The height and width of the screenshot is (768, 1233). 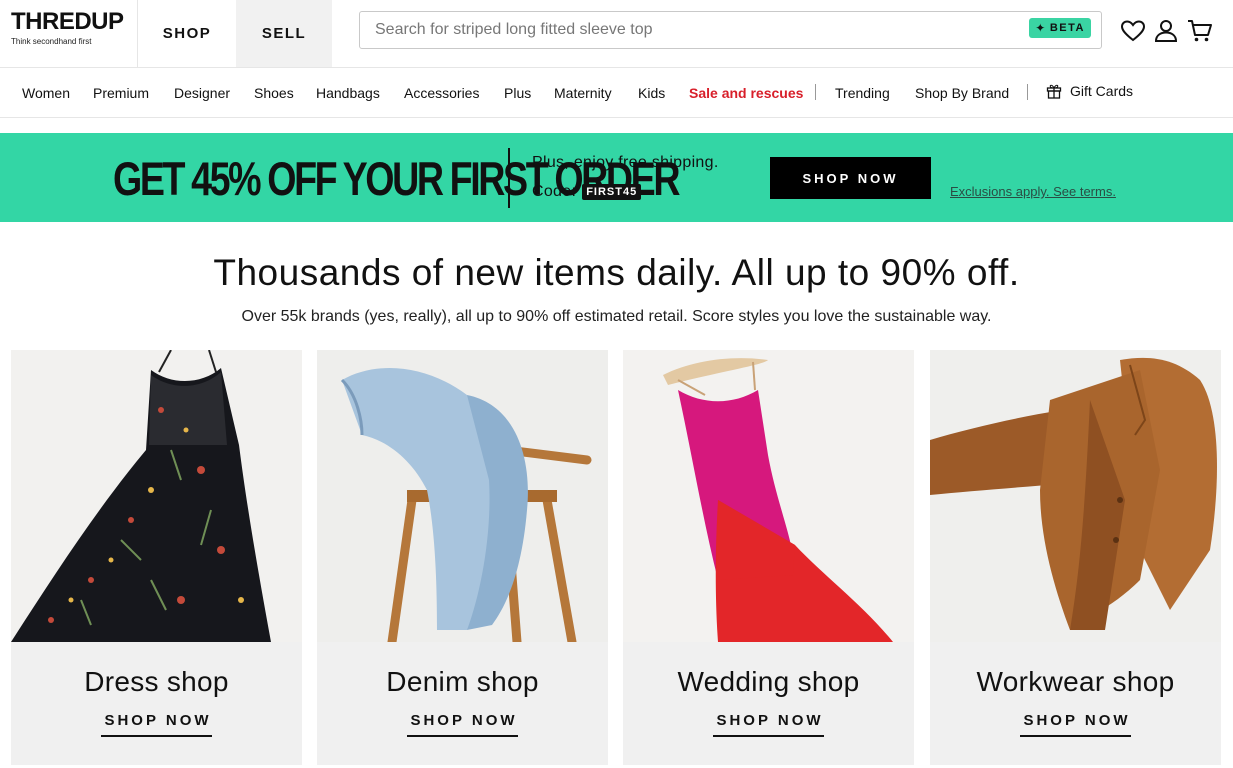 I want to click on nav-sale-and-rescues: Sale and rescues, so click(x=746, y=93).